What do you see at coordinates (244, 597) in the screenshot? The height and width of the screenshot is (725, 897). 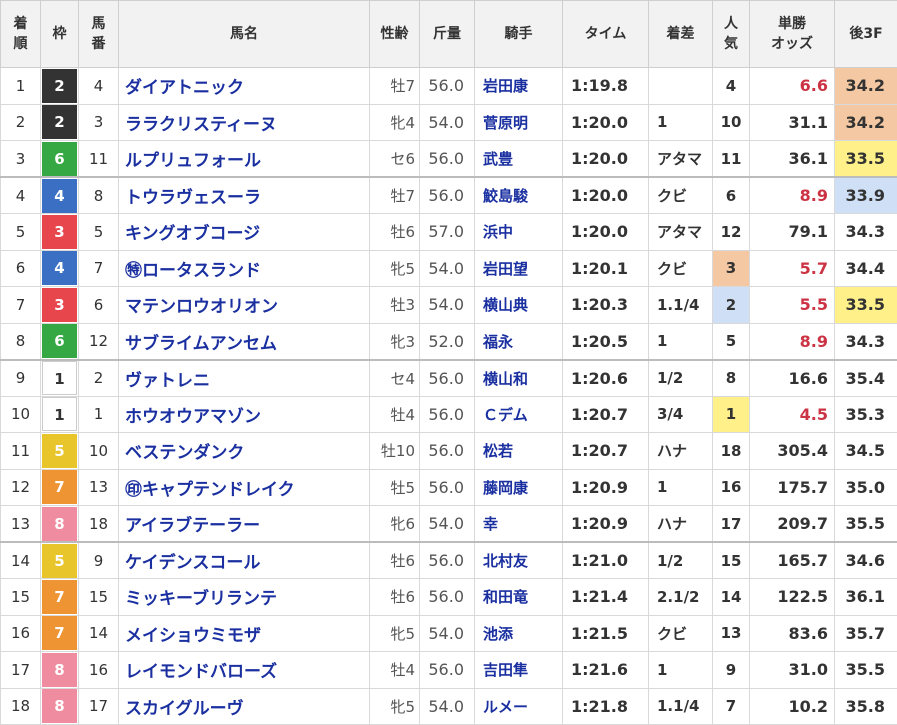 I see `horse-name-link: ミッキーブリランテ` at bounding box center [244, 597].